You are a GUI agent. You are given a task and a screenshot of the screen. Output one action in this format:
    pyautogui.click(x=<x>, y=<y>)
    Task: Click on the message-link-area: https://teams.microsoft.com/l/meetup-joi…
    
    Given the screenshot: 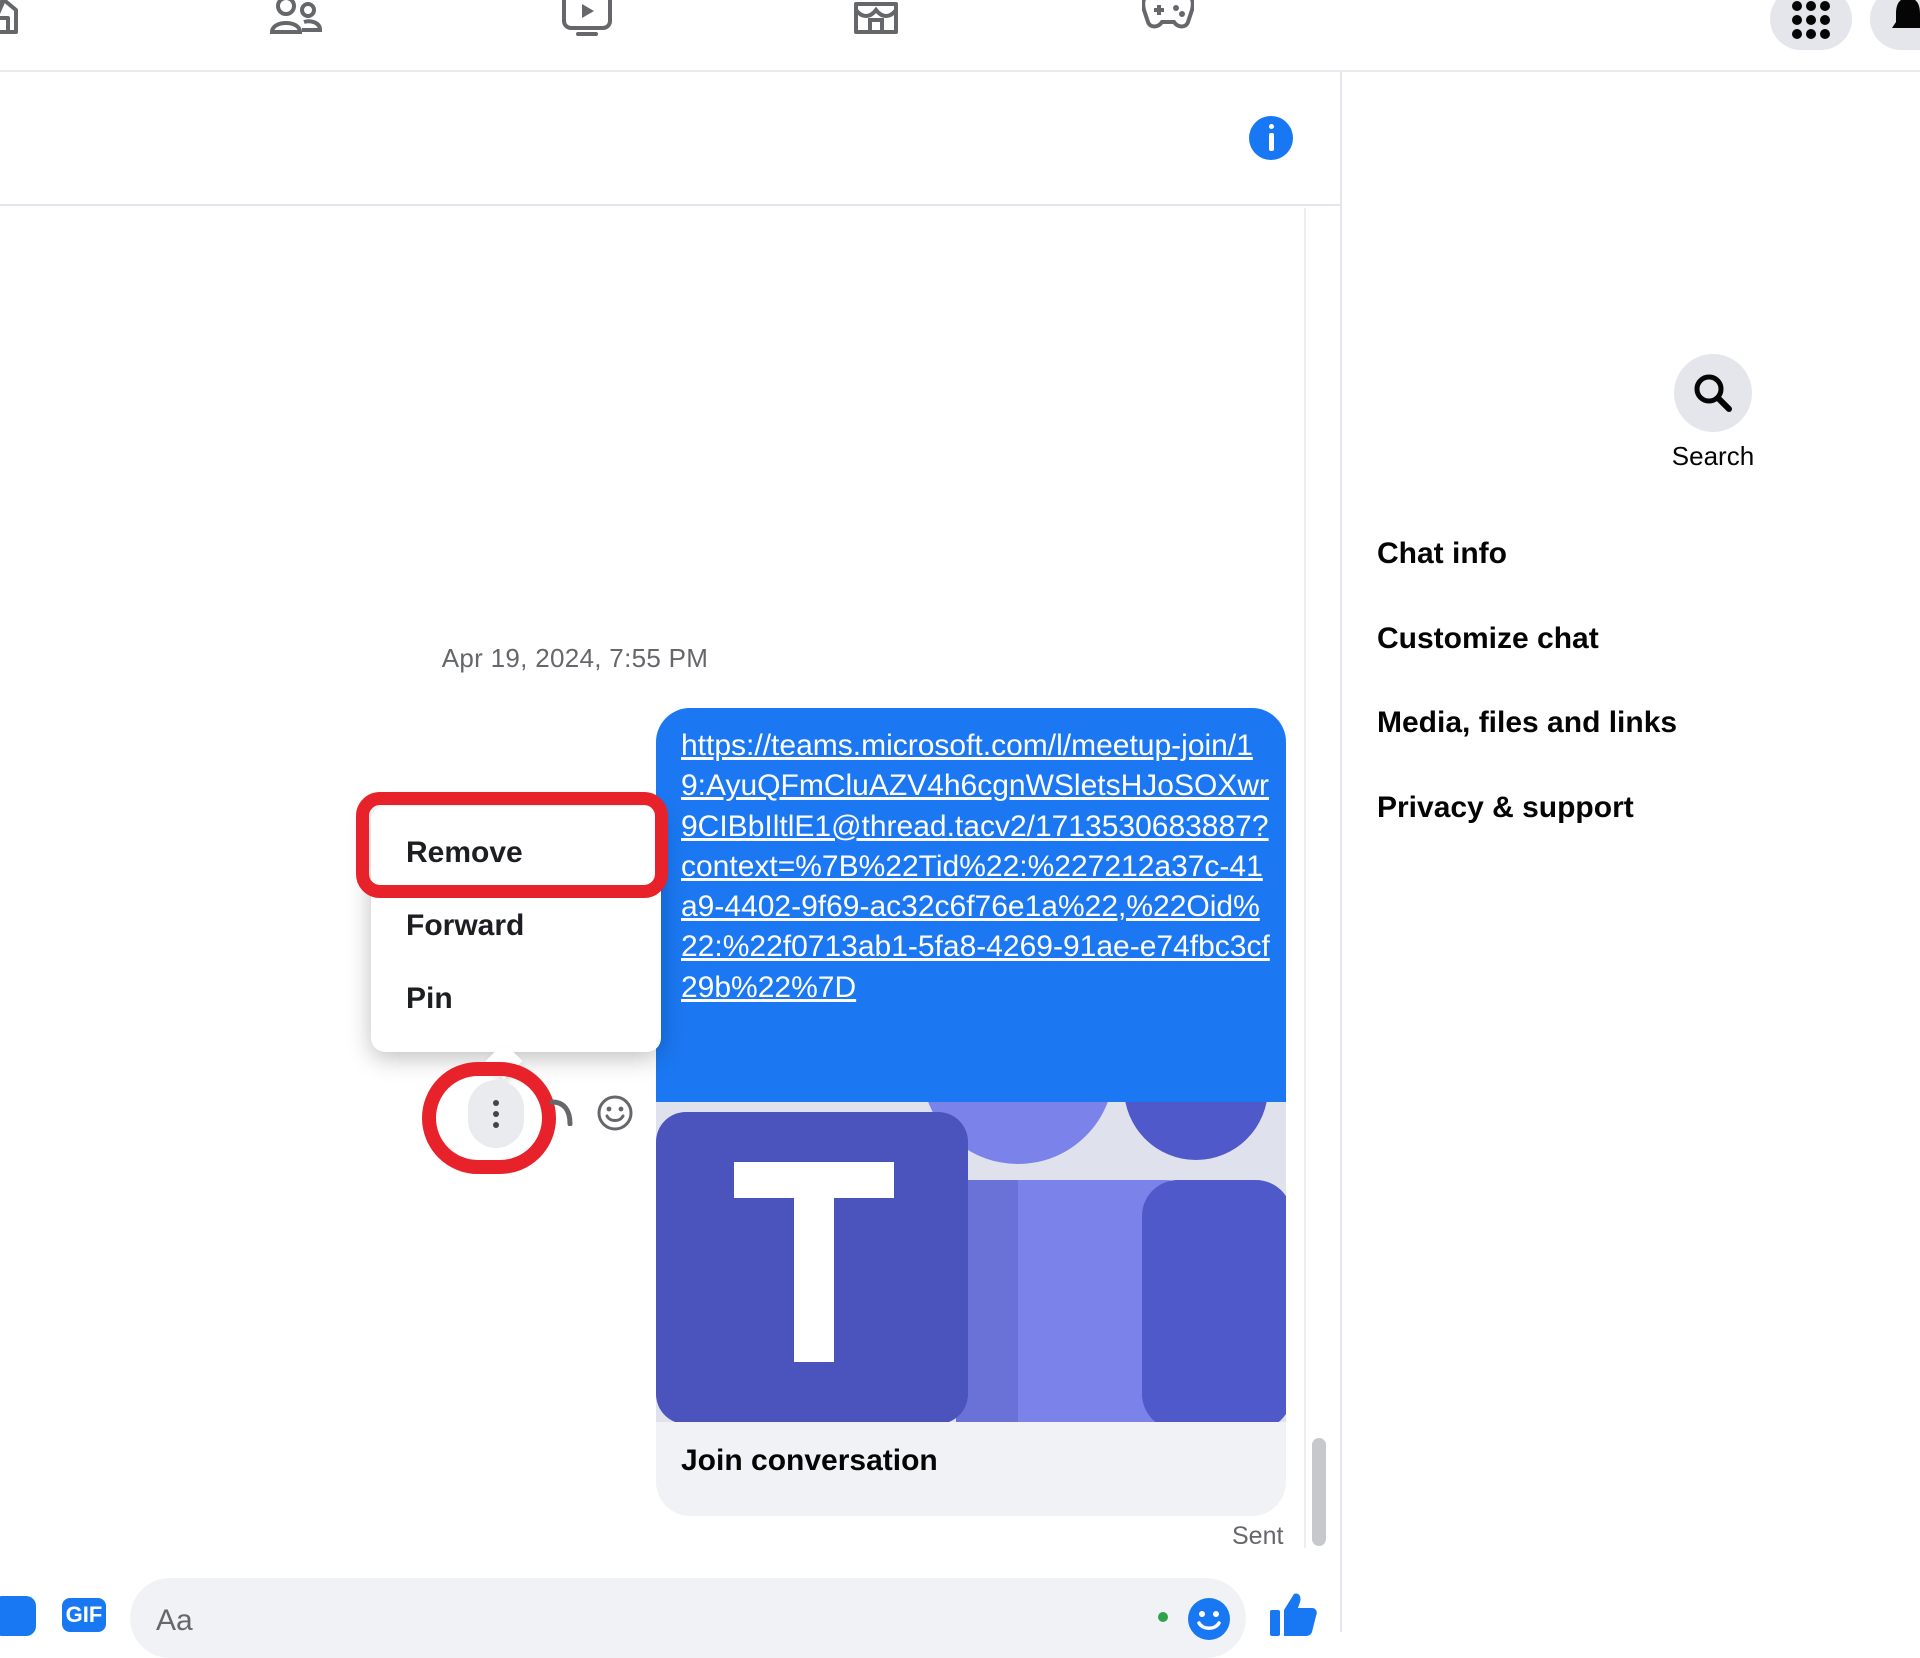 What is the action you would take?
    pyautogui.click(x=971, y=905)
    